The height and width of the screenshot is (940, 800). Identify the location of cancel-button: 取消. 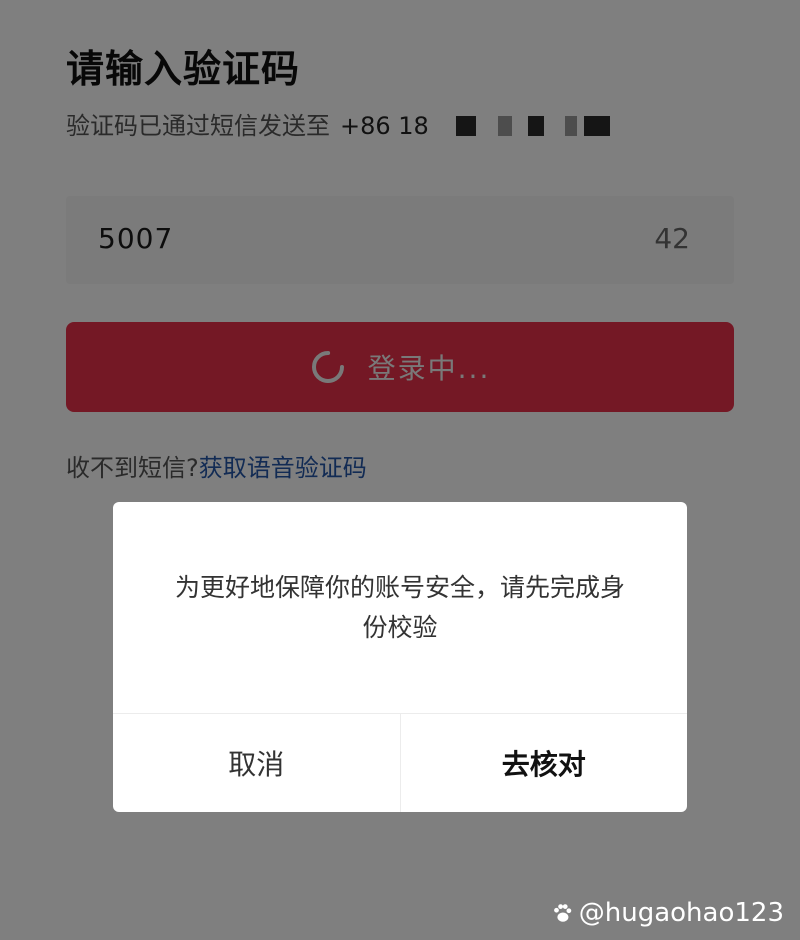
(256, 763).